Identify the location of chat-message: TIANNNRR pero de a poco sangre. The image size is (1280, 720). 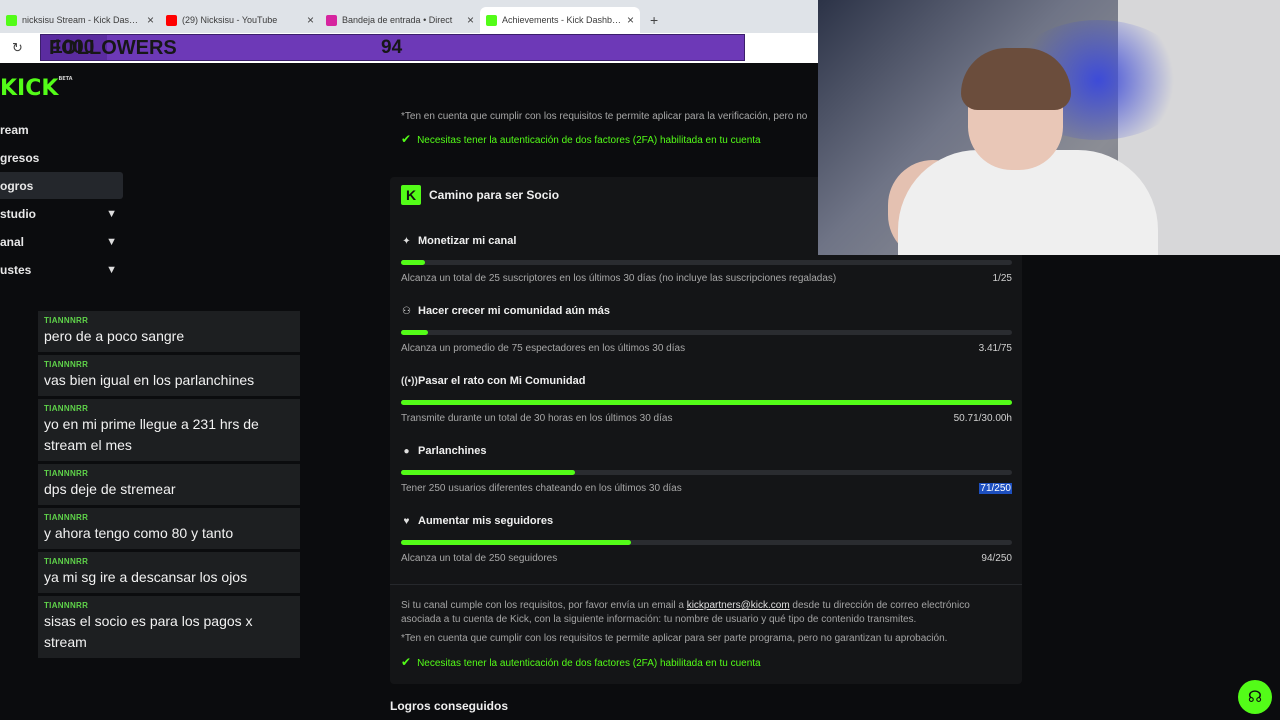
(169, 331).